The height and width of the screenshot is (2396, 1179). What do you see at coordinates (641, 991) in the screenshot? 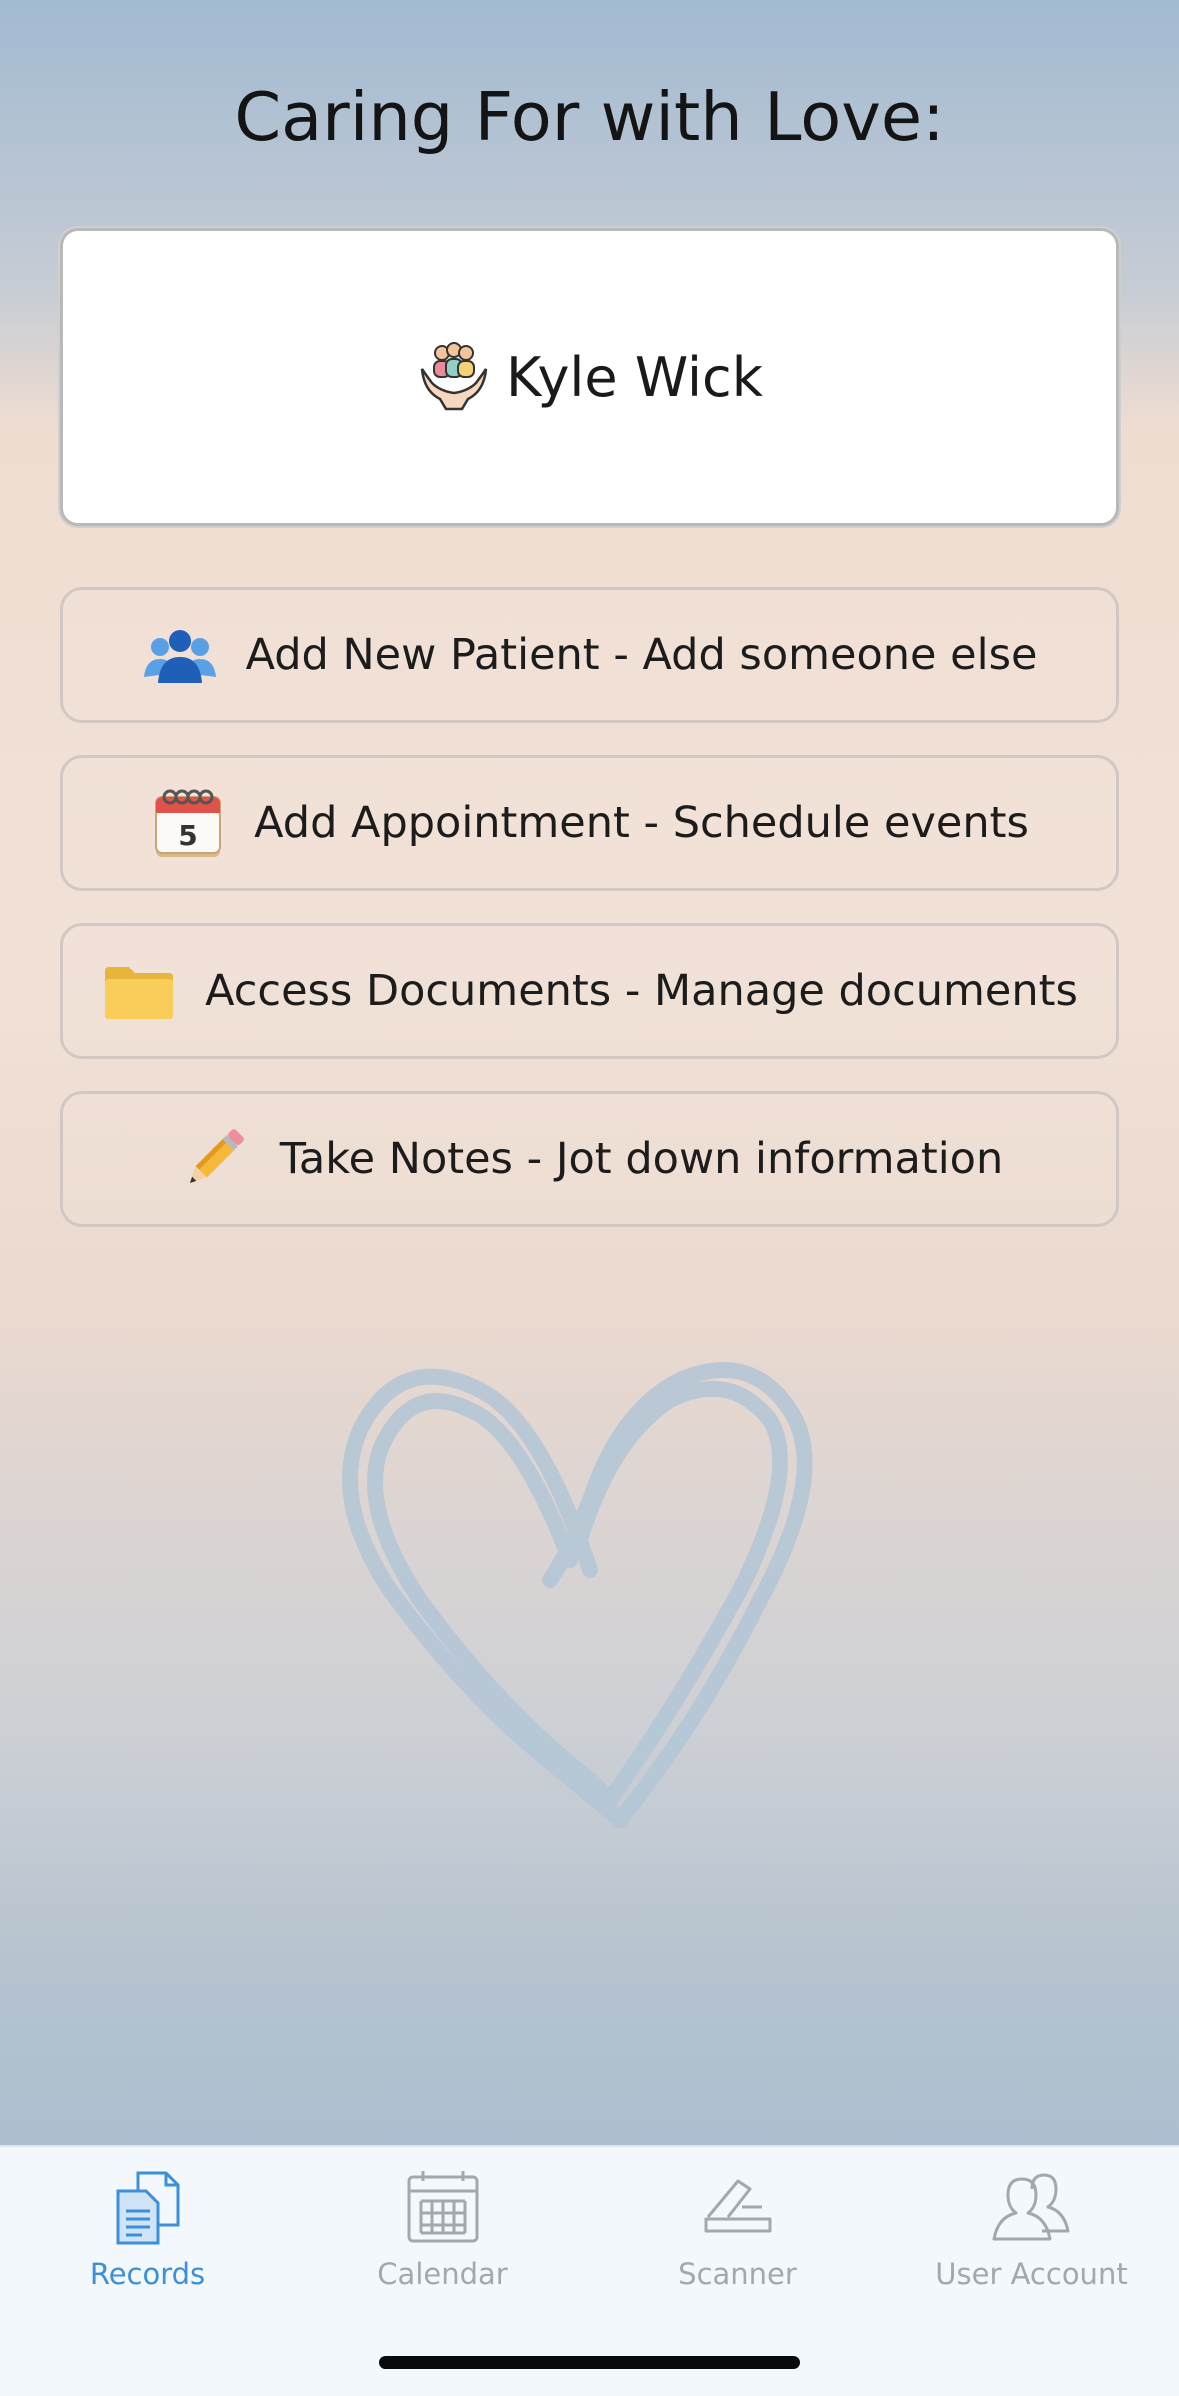
I see `access-documents-label: Access Documents - Manage documents` at bounding box center [641, 991].